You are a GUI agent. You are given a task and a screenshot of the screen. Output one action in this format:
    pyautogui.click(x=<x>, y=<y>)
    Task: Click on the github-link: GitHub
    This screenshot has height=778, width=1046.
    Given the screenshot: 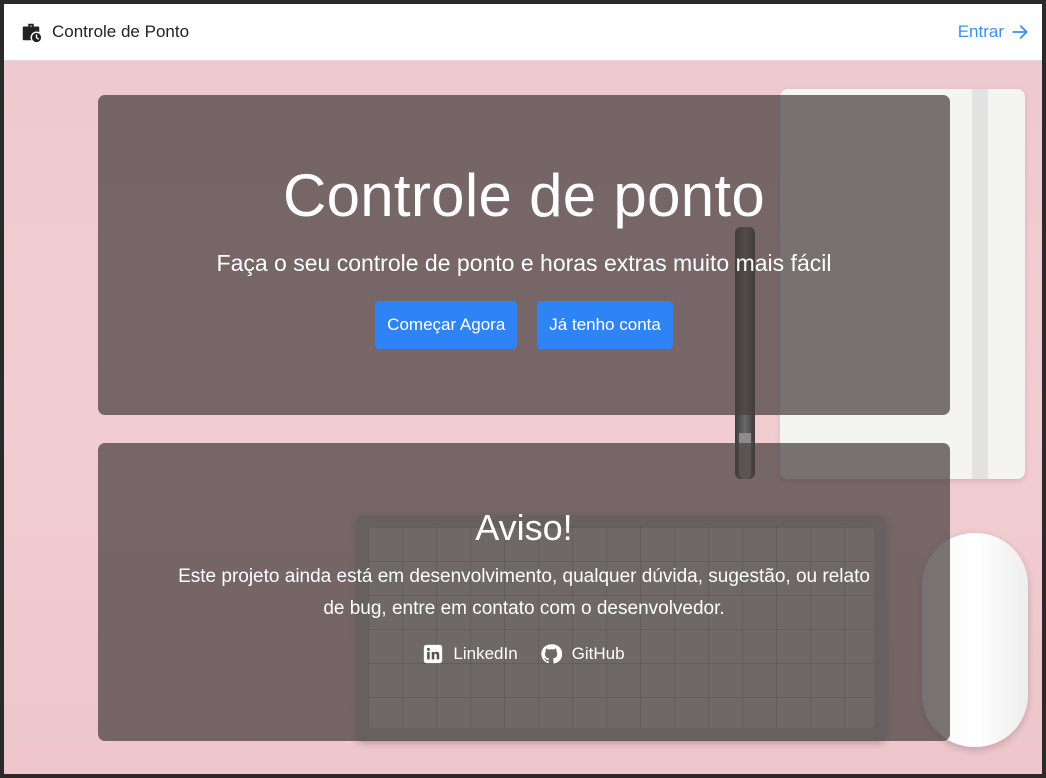 What is the action you would take?
    pyautogui.click(x=582, y=654)
    